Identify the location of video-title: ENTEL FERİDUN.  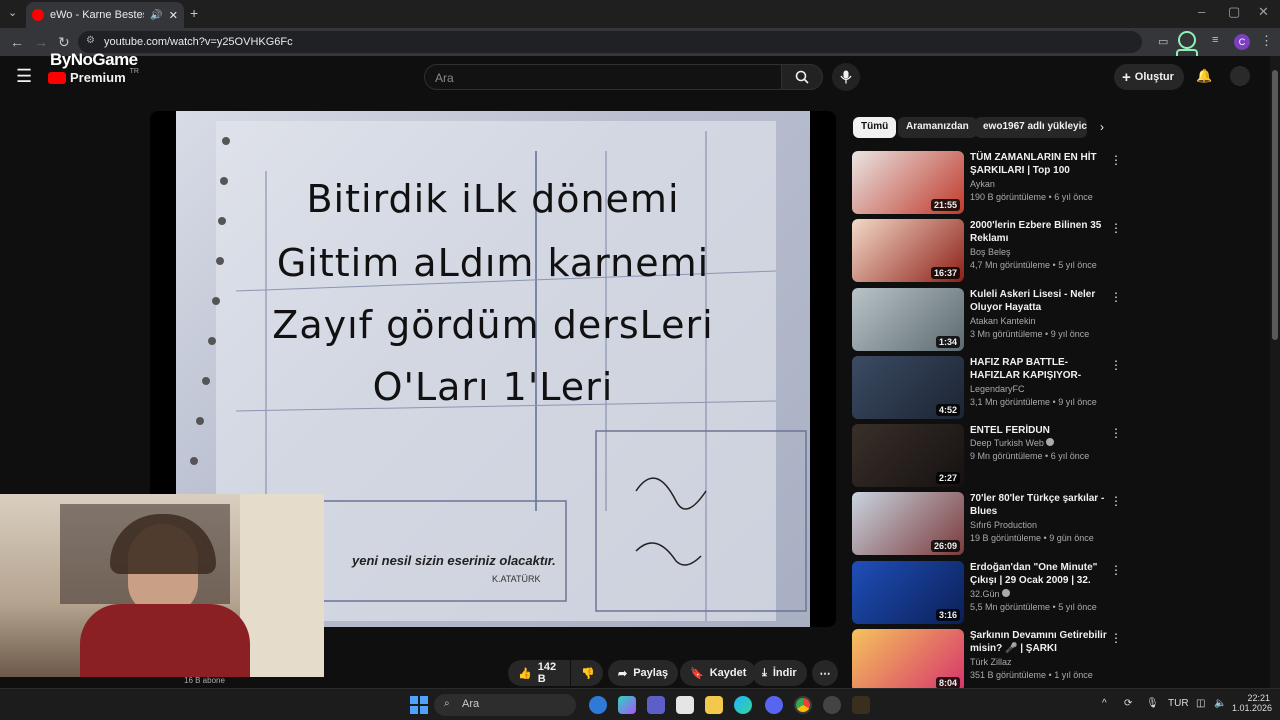
(1040, 430).